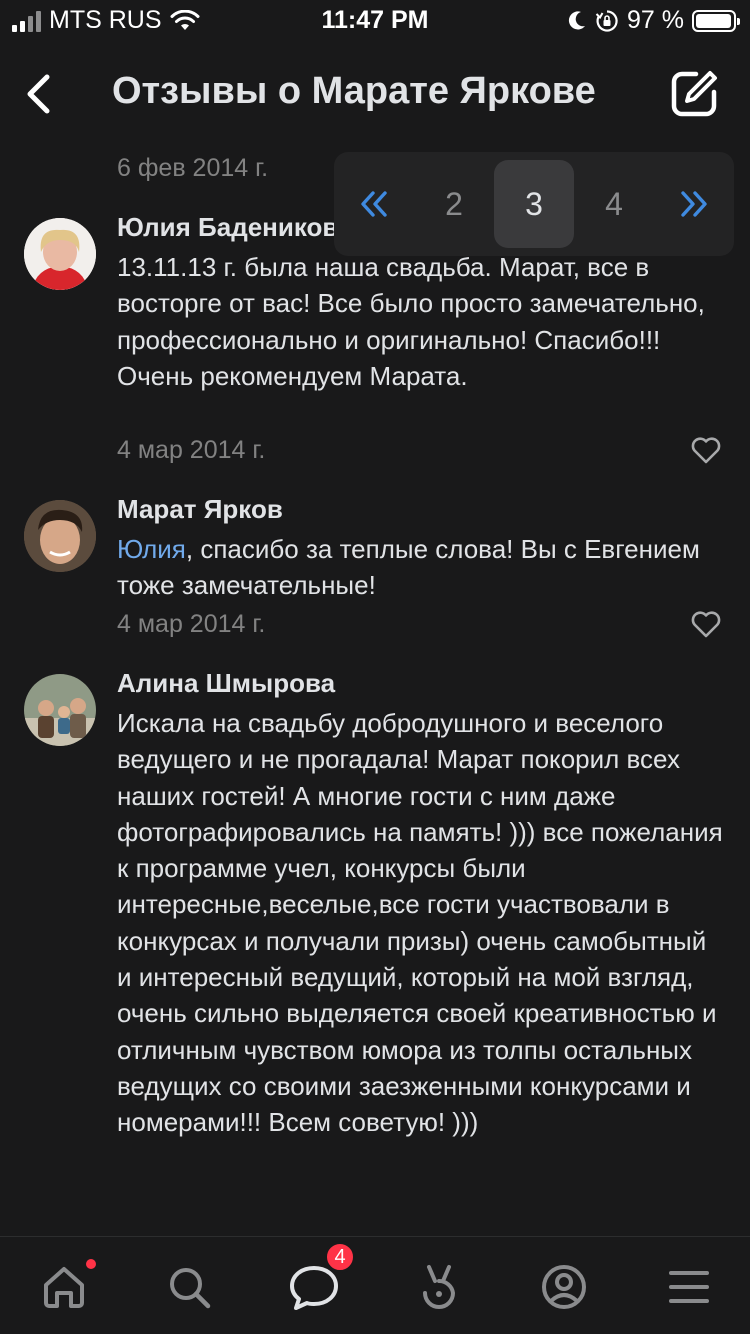  I want to click on comment-author: Марат Ярков, so click(200, 509).